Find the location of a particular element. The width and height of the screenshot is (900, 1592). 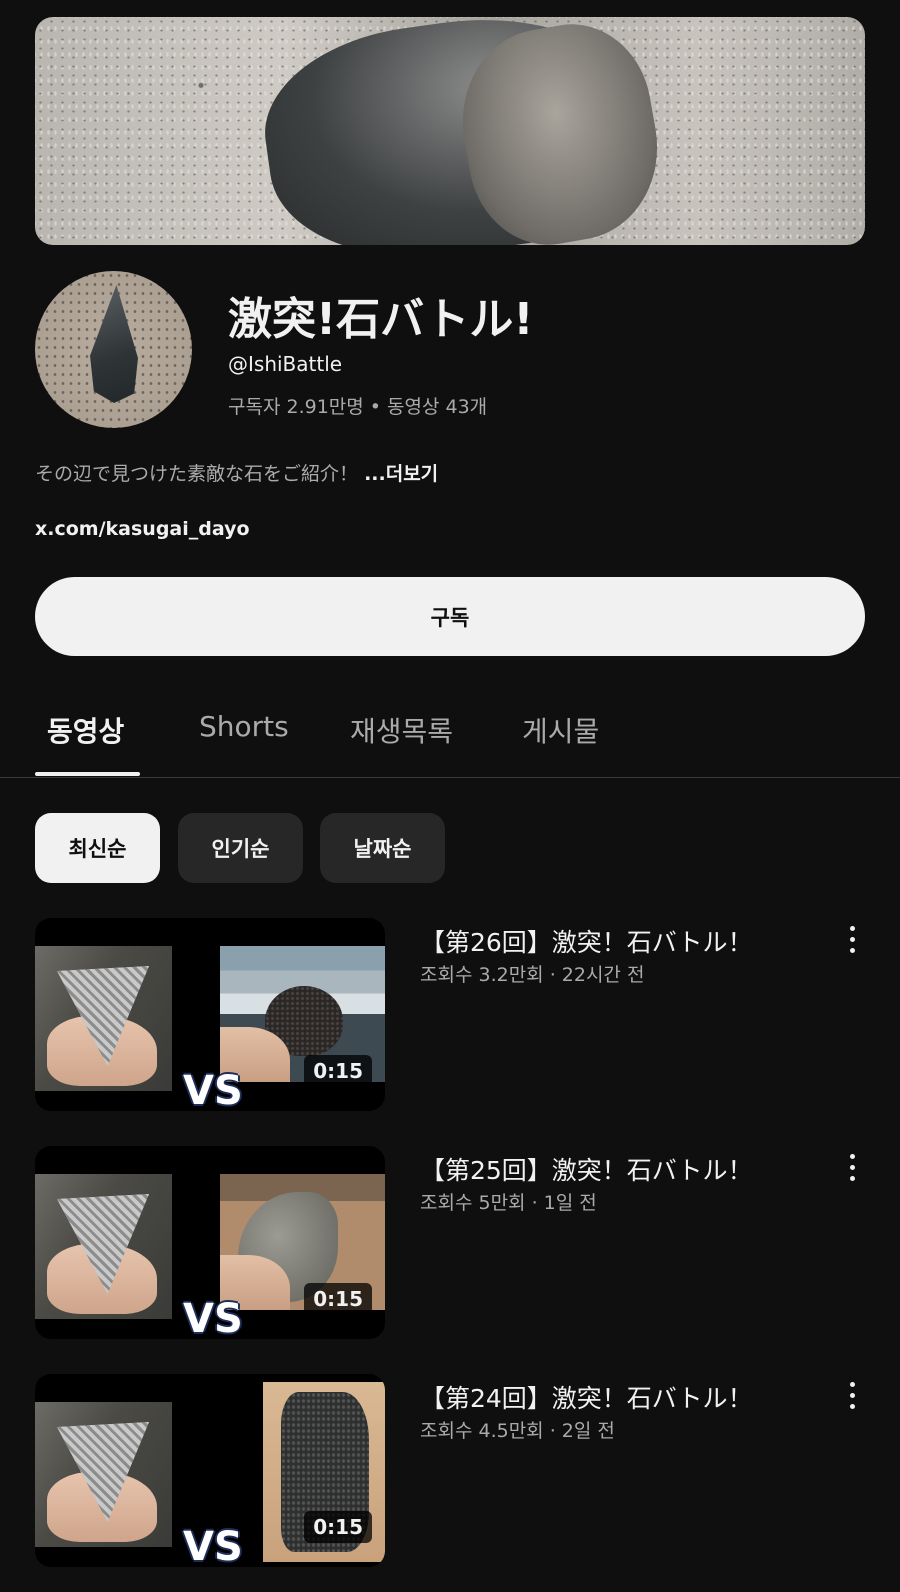

tab-videos: 동영상 is located at coordinates (85, 730).